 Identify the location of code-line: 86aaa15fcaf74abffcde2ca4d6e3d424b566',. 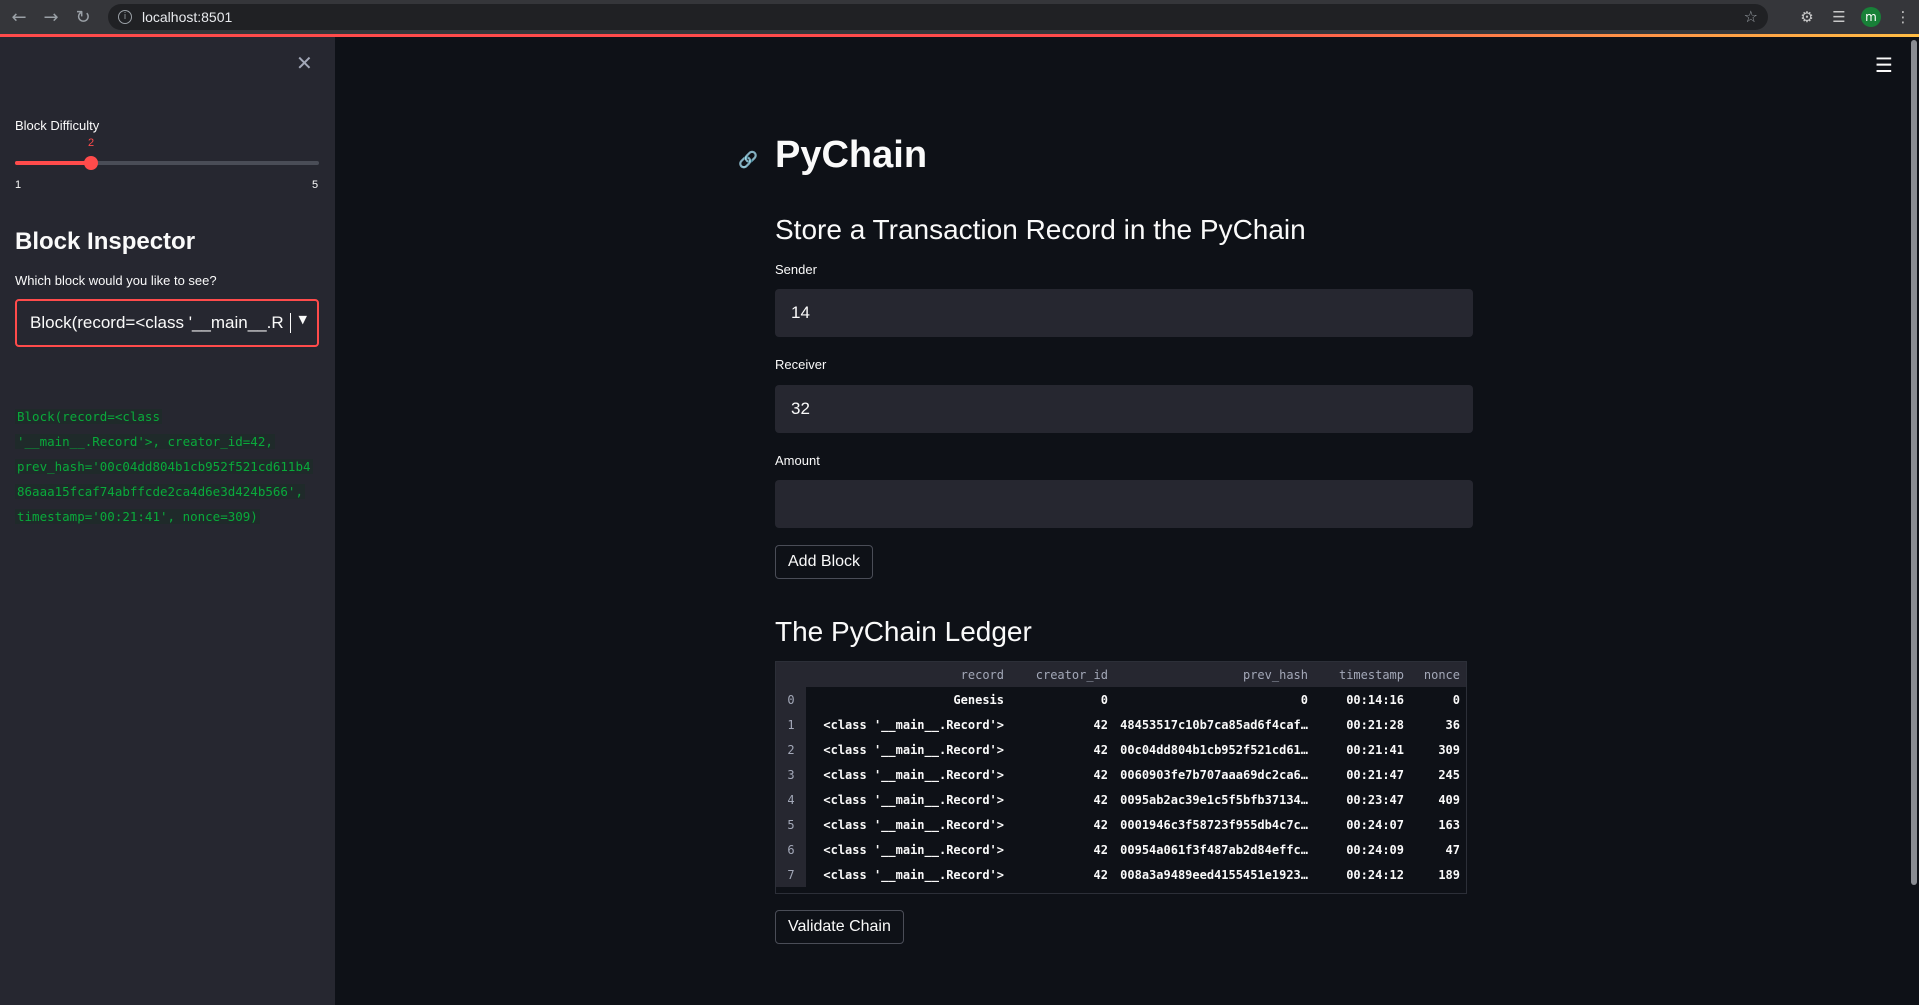
(160, 491).